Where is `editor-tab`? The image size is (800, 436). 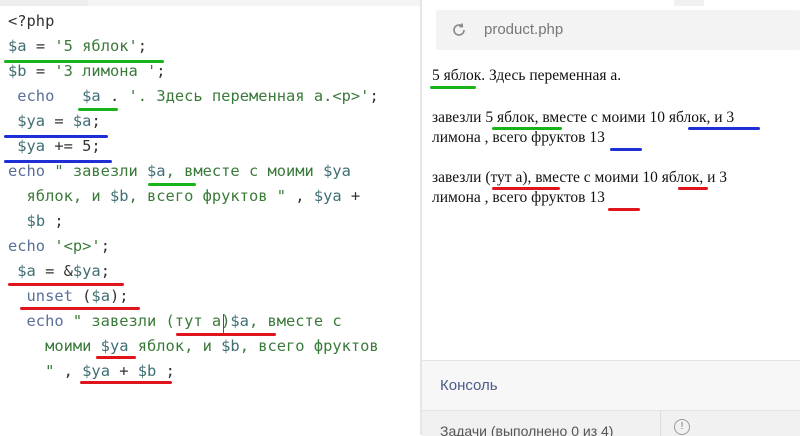
editor-tab is located at coordinates (44, 3).